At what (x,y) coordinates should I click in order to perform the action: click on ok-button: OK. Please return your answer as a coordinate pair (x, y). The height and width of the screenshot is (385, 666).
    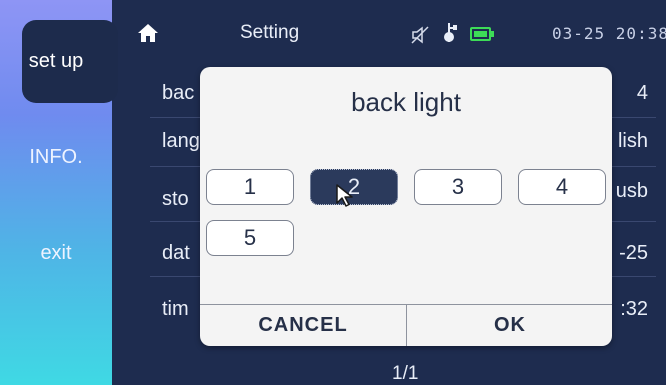
    Looking at the image, I should click on (509, 325).